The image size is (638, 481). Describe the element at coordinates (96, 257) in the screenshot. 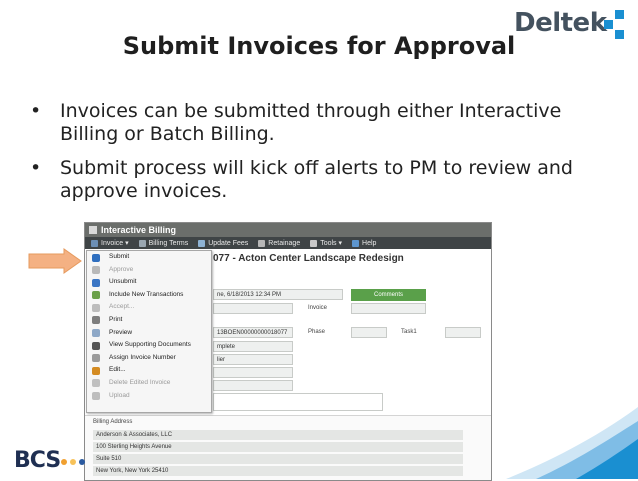

I see `submit-icon` at that location.